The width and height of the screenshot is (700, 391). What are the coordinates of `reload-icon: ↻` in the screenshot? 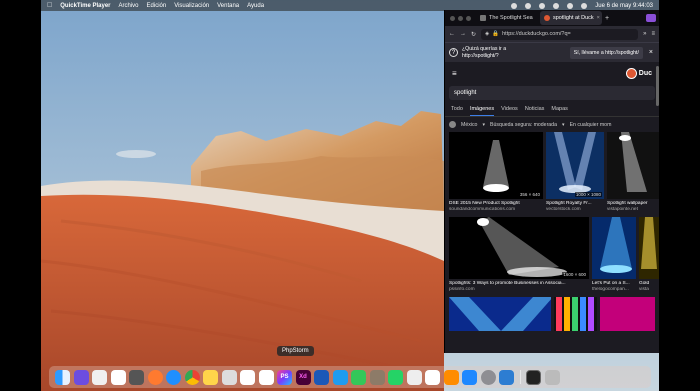 It's located at (473, 34).